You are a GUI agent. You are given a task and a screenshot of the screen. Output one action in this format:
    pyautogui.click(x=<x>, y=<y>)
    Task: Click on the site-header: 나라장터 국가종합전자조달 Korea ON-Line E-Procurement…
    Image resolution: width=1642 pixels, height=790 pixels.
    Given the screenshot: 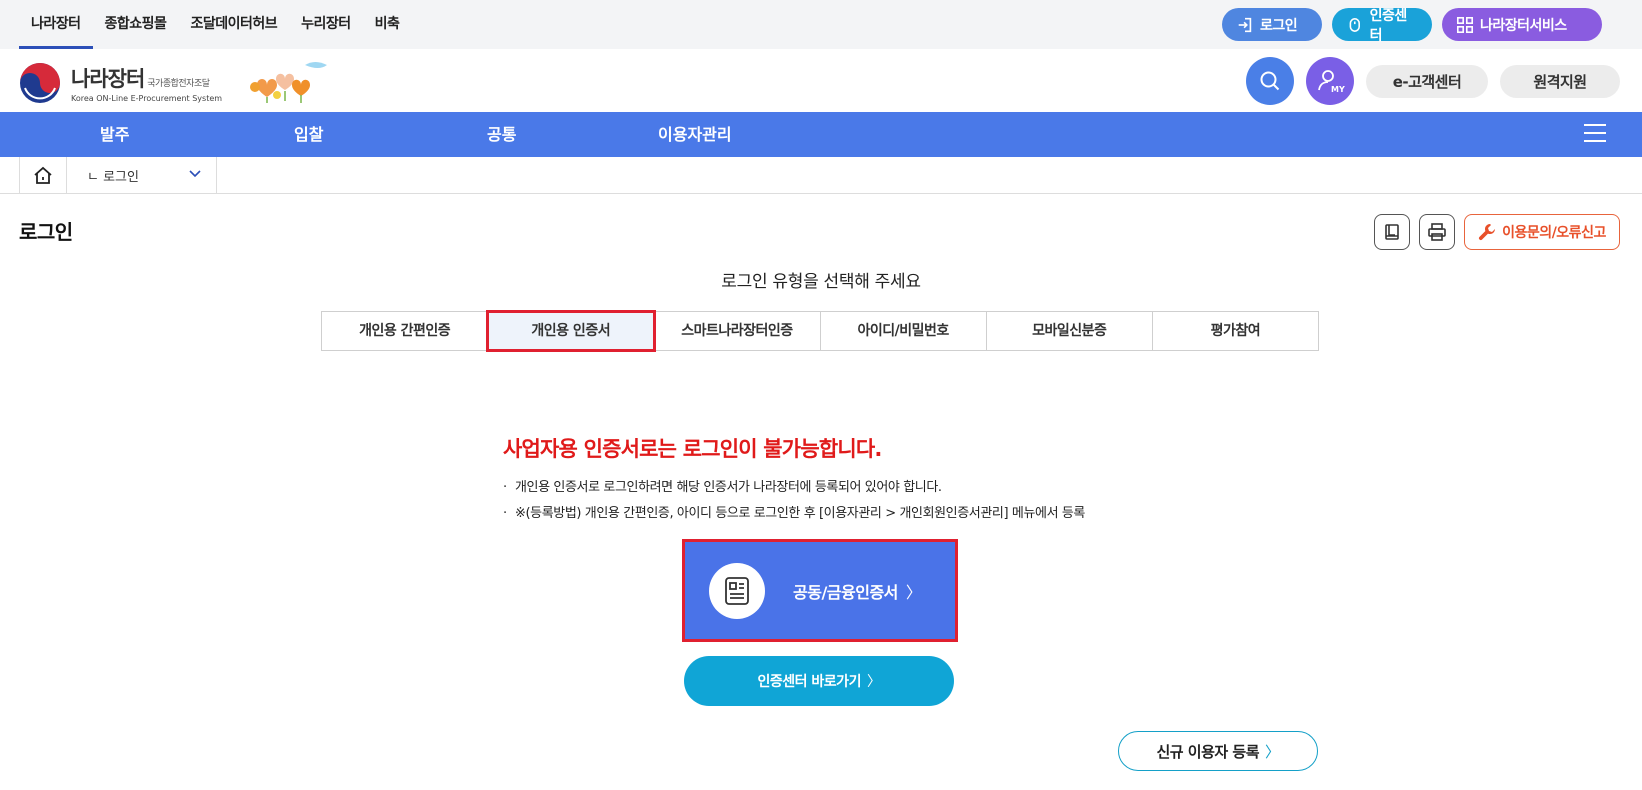 What is the action you would take?
    pyautogui.click(x=821, y=80)
    